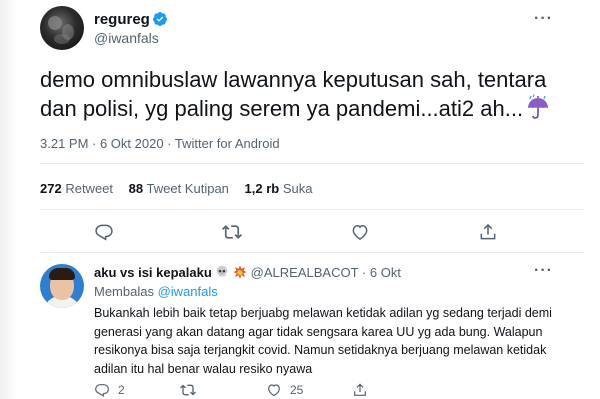  I want to click on engagement-stats: 272 Retweet 88 Tweet Kutipan 1,2 rb Suka, so click(176, 188).